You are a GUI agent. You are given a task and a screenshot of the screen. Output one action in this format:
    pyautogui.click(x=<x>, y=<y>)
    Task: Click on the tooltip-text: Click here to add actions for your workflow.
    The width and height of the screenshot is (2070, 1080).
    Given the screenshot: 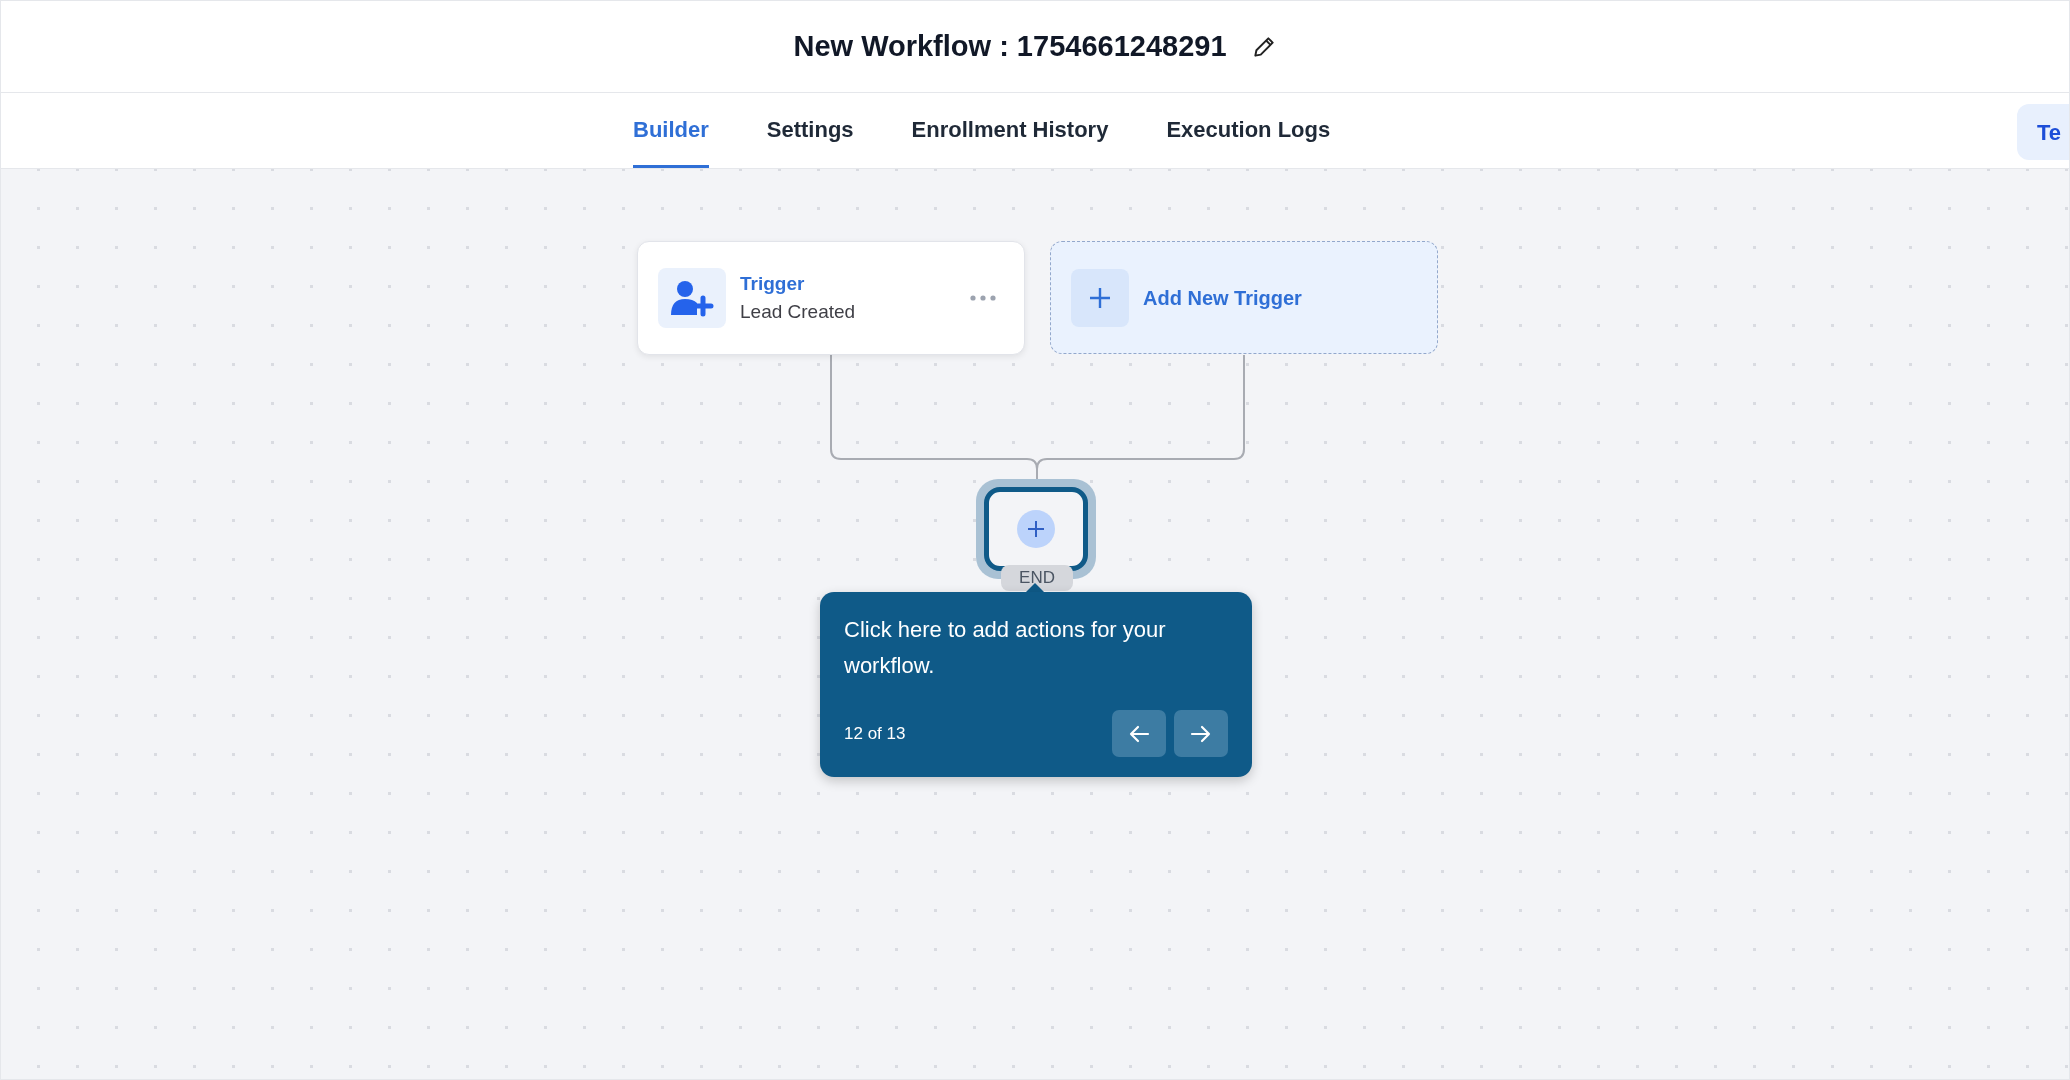 What is the action you would take?
    pyautogui.click(x=1005, y=648)
    